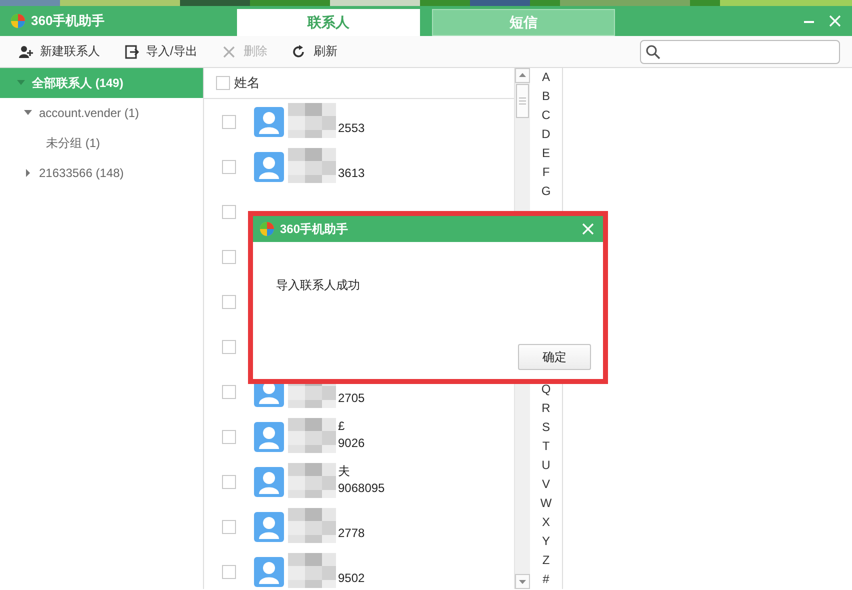 This screenshot has width=852, height=590. I want to click on phone-number: 9068095, so click(361, 488).